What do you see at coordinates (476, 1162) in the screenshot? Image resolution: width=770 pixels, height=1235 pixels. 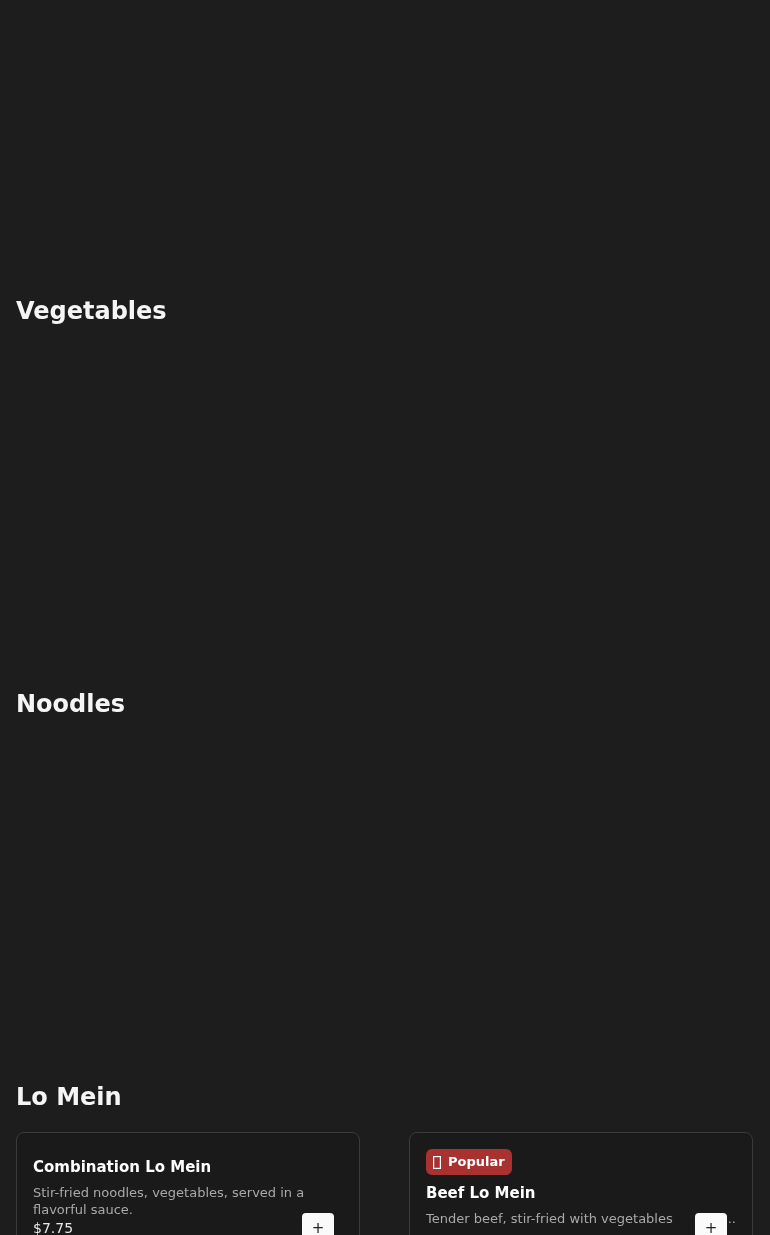 I see `badge-label: Popular` at bounding box center [476, 1162].